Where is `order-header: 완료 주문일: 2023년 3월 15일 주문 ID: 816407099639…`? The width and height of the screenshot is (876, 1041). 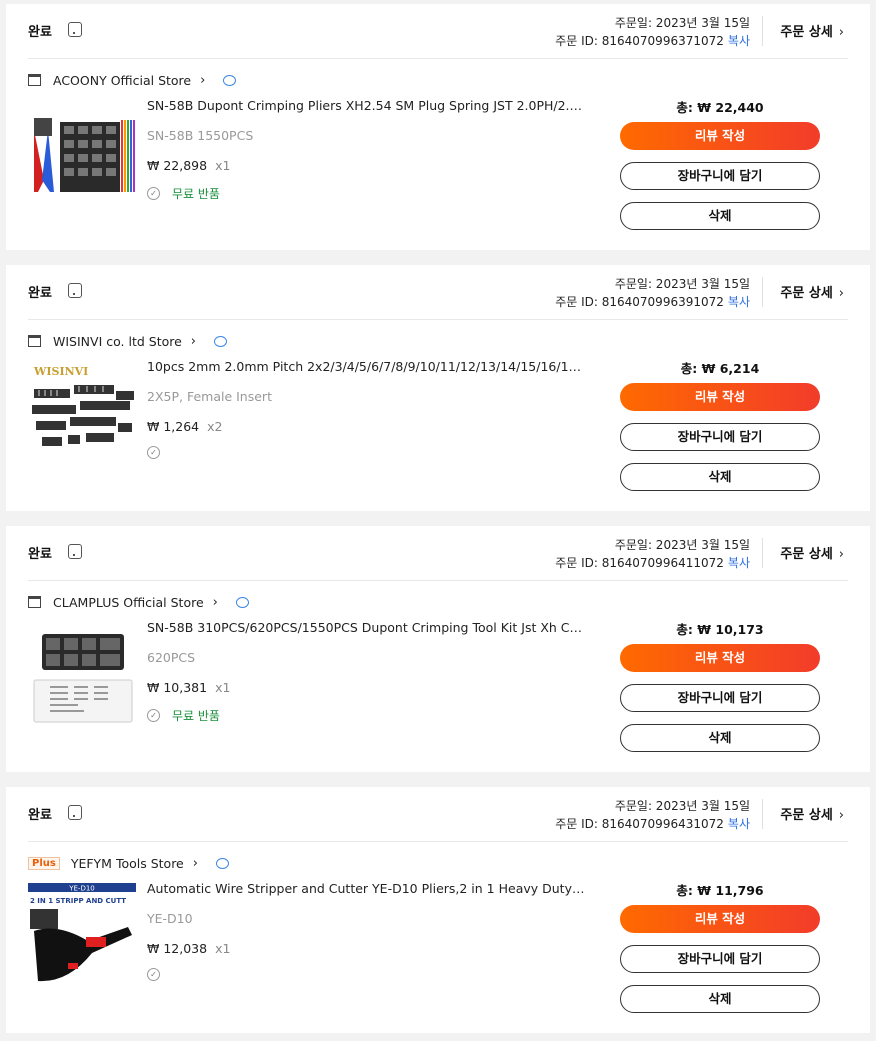
order-header: 완료 주문일: 2023년 3월 15일 주문 ID: 816407099639… is located at coordinates (438, 292).